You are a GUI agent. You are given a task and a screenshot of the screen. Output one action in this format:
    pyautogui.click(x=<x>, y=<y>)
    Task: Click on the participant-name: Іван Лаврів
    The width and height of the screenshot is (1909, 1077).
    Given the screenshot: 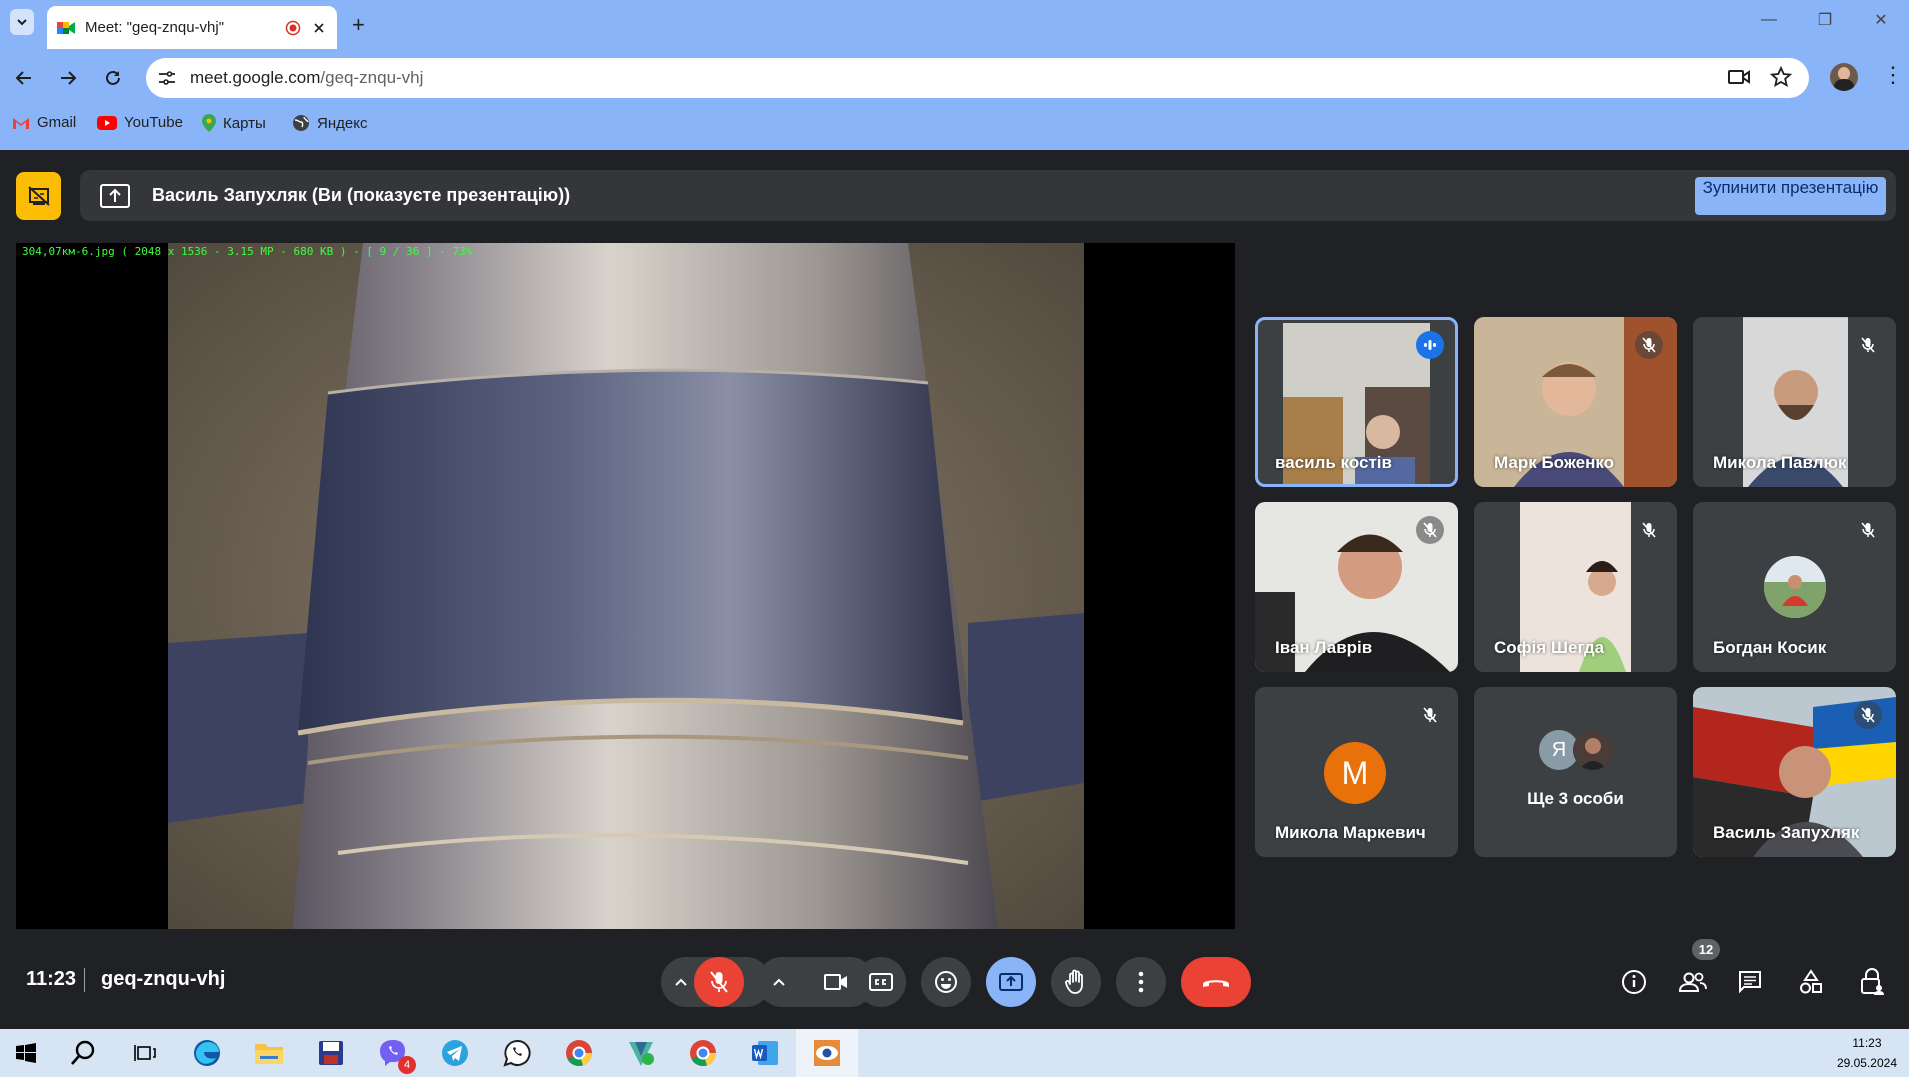 What is the action you would take?
    pyautogui.click(x=1324, y=647)
    